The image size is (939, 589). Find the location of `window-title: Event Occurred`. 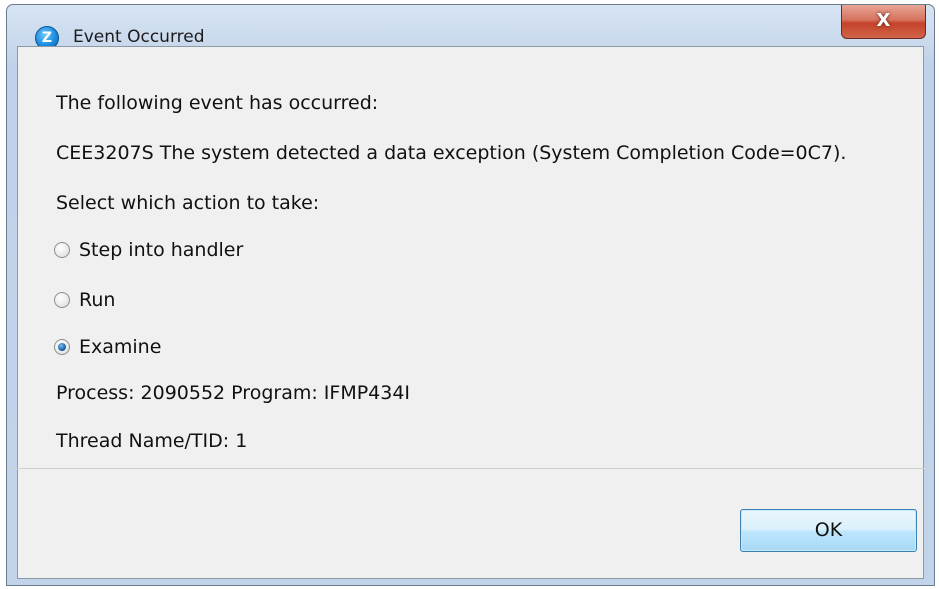

window-title: Event Occurred is located at coordinates (139, 37).